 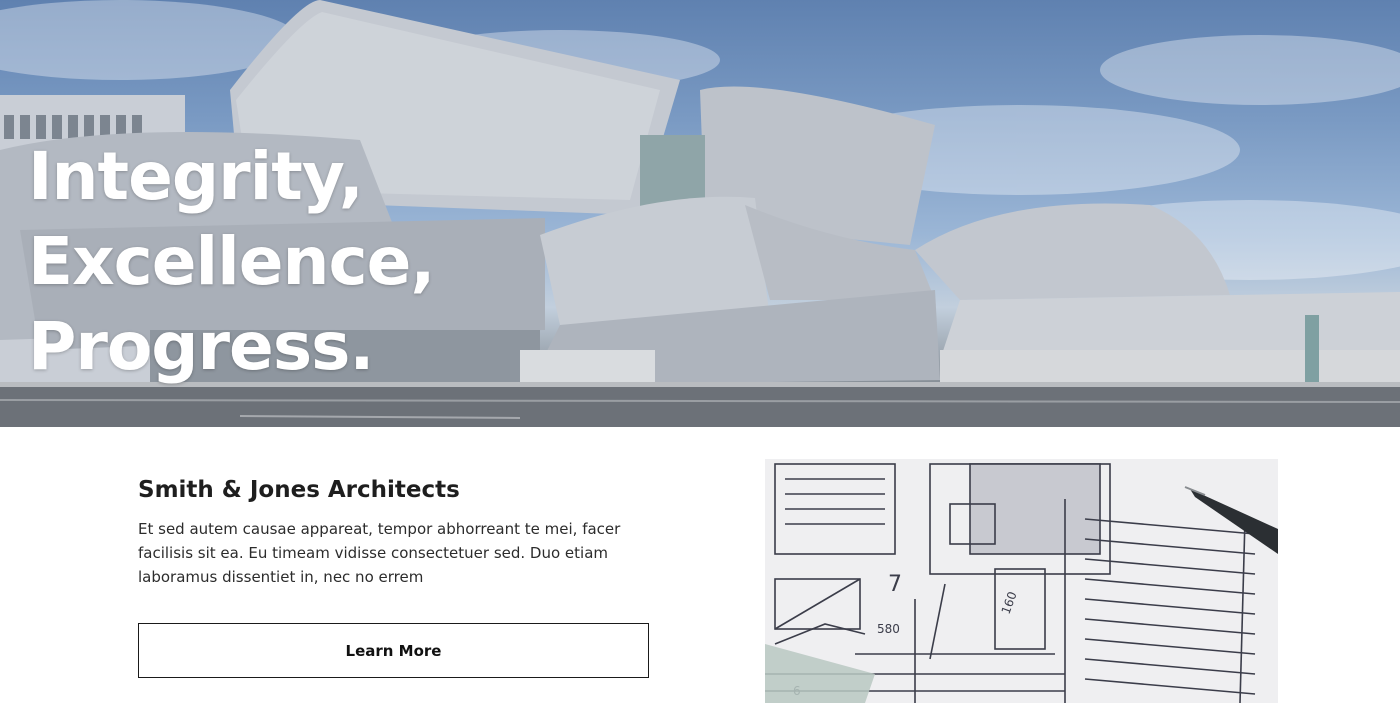 I want to click on hero-headline: Integrity, Excellence, Progress., so click(x=231, y=261).